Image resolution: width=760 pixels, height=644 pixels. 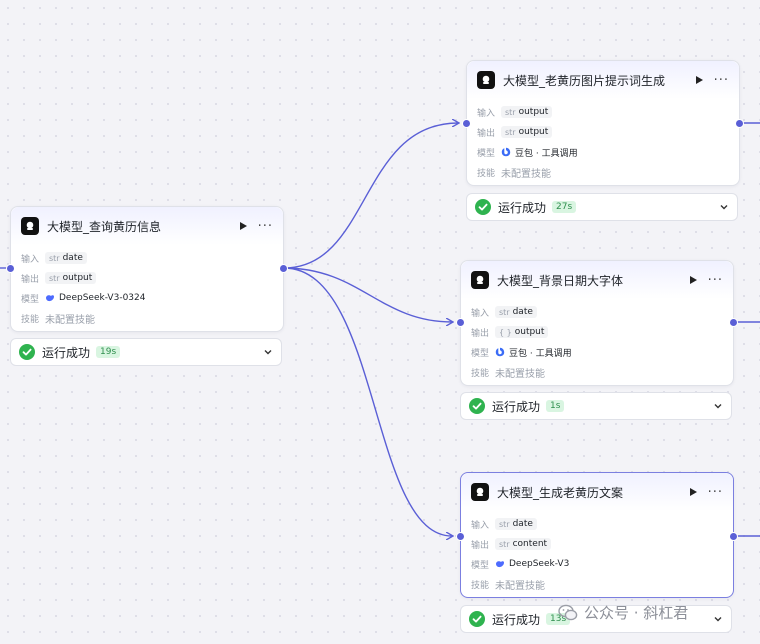 I want to click on model-name: DeepSeek-V3-0324, so click(x=102, y=298).